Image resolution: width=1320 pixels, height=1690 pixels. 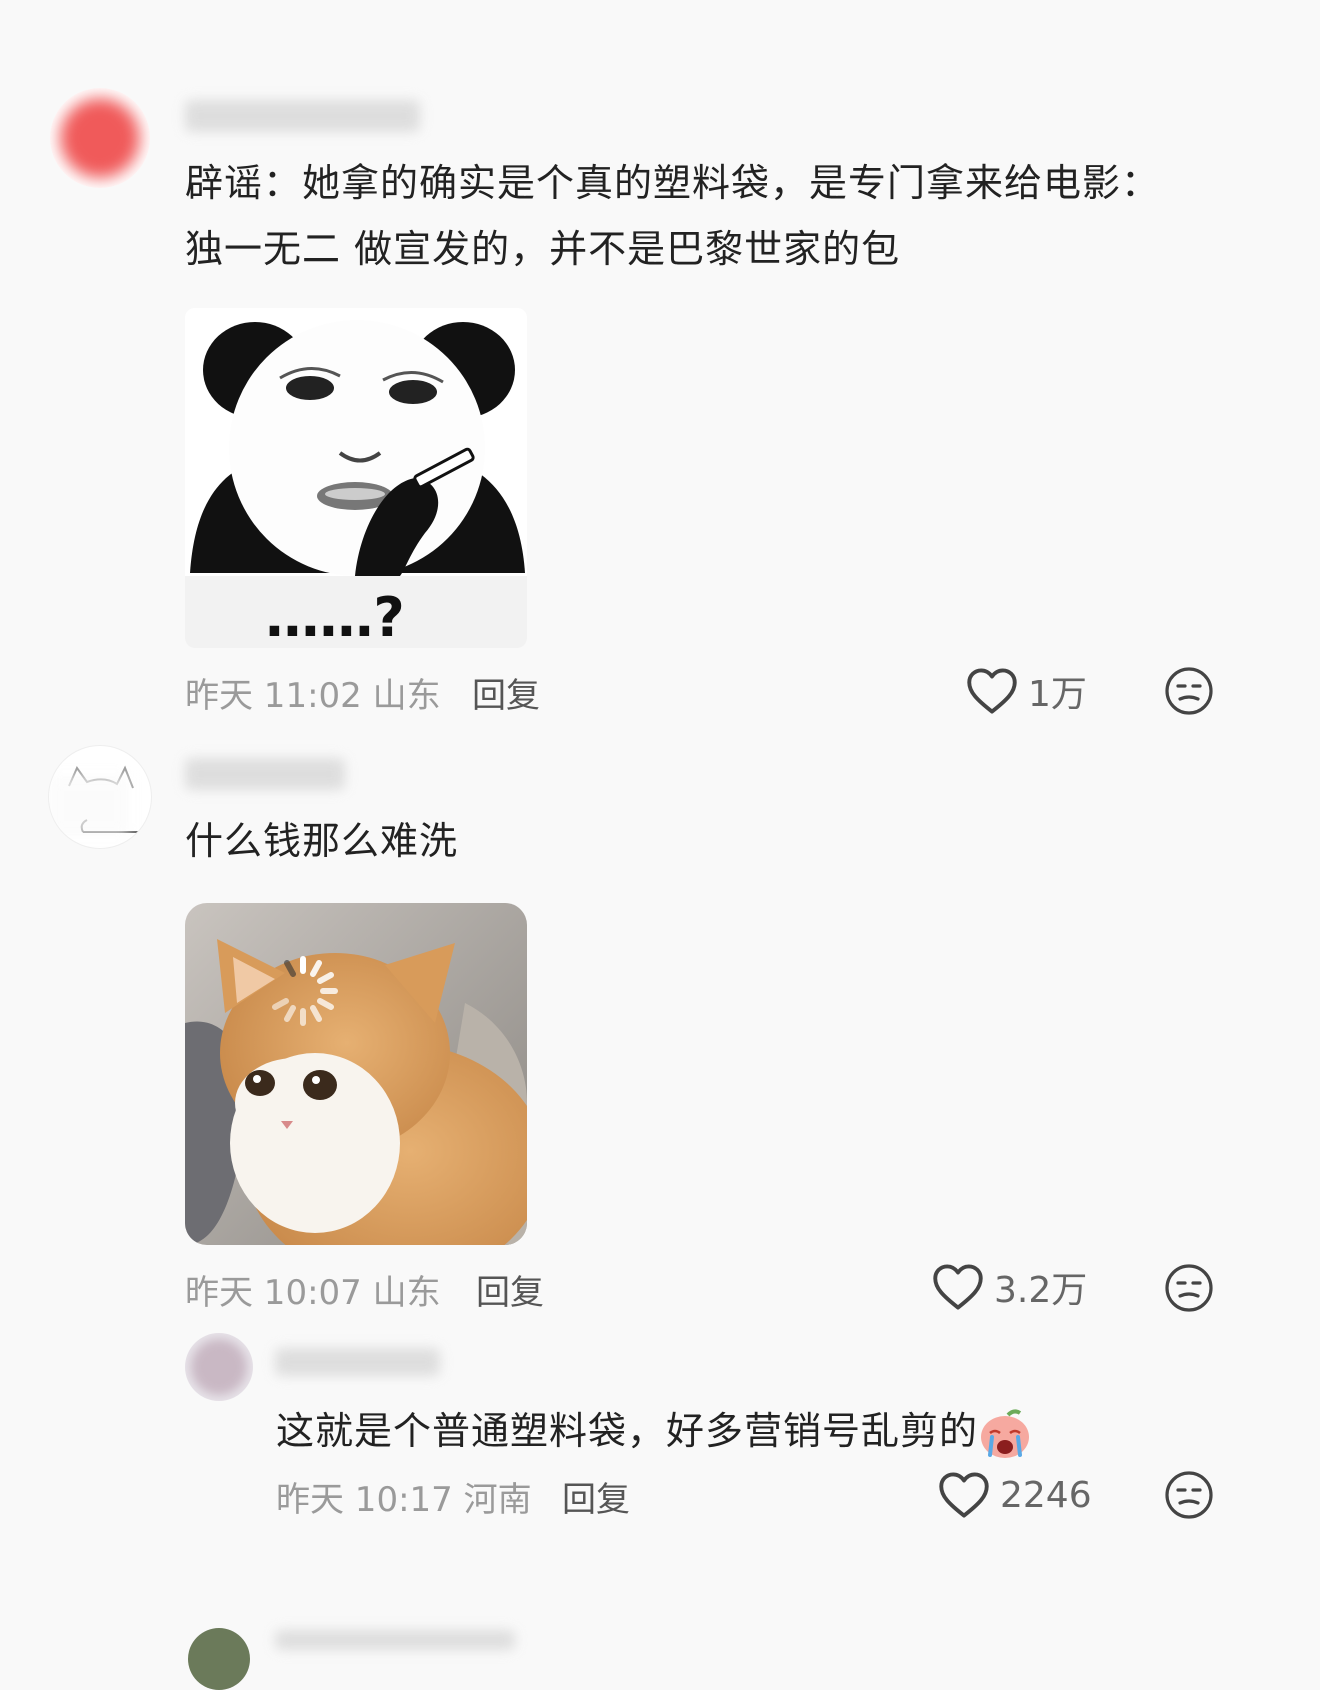 I want to click on like-count: 2246, so click(x=1046, y=1495).